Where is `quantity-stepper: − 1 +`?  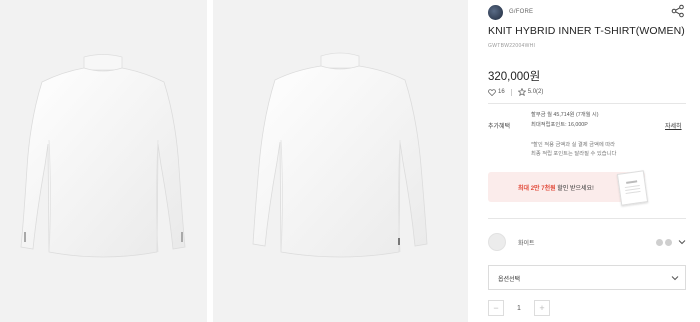
quantity-stepper: − 1 + is located at coordinates (519, 308).